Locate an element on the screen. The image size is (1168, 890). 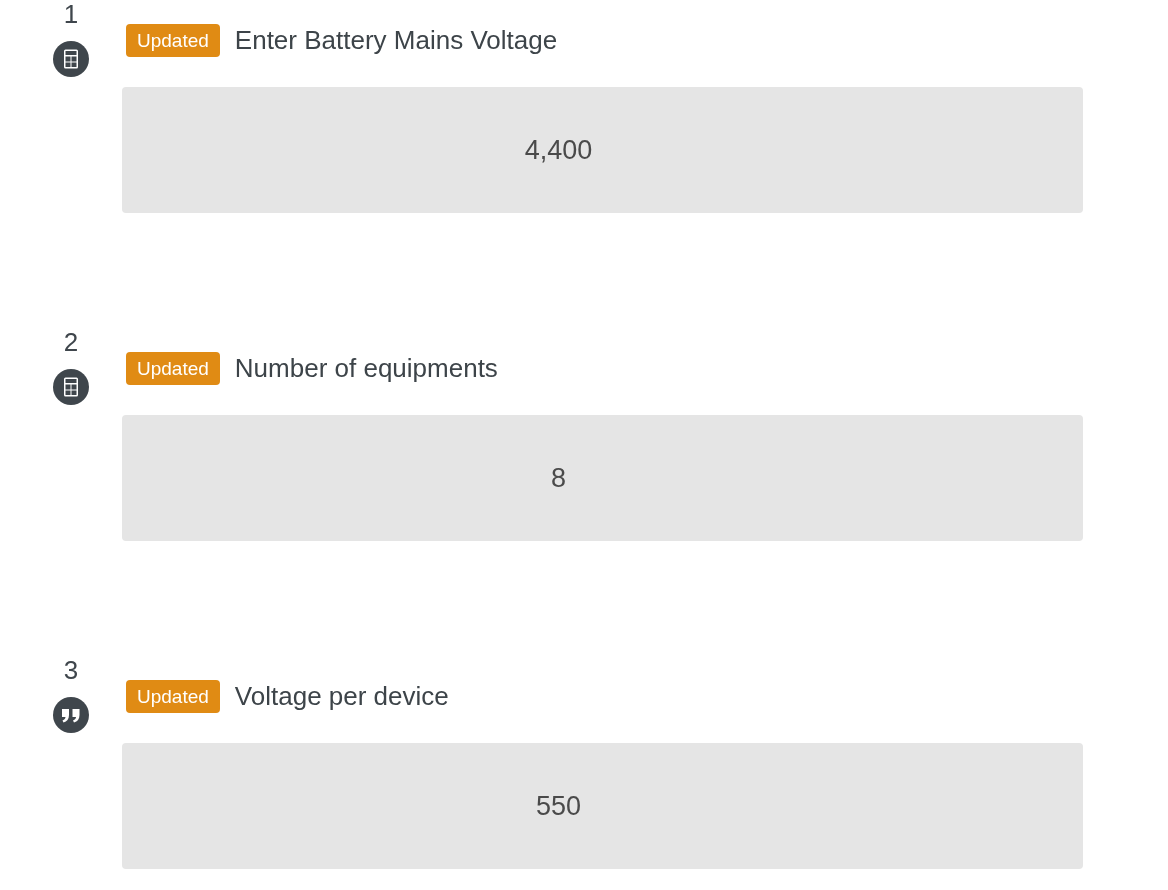
step-number: 1 is located at coordinates (71, 14).